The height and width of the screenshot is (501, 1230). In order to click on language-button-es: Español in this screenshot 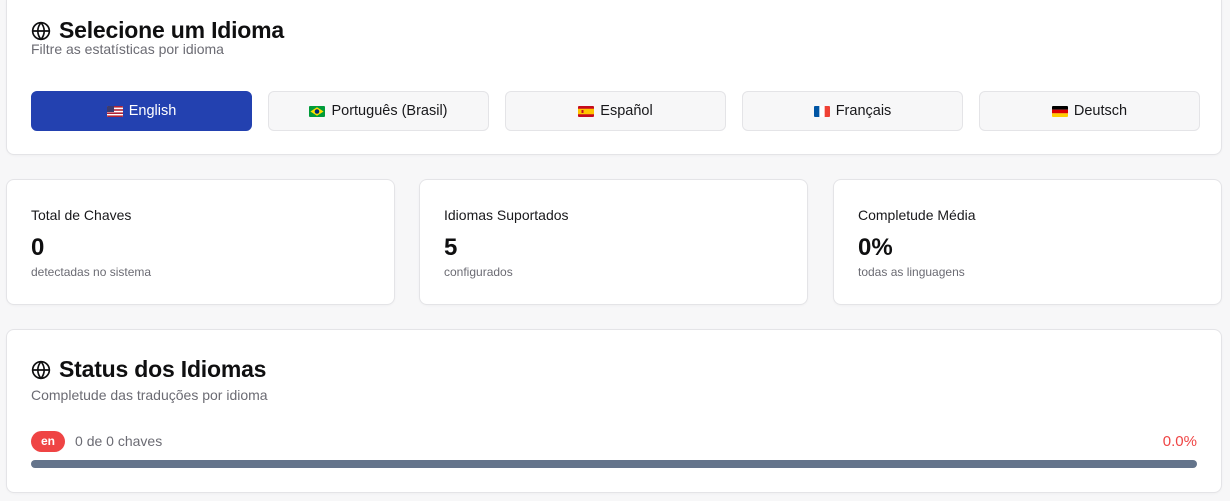, I will do `click(615, 111)`.